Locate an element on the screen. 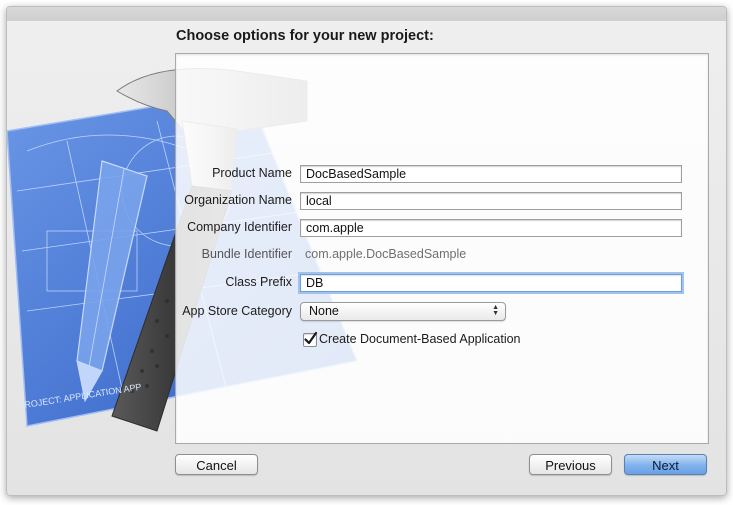 The width and height of the screenshot is (733, 505). document-based-checkbox is located at coordinates (310, 339).